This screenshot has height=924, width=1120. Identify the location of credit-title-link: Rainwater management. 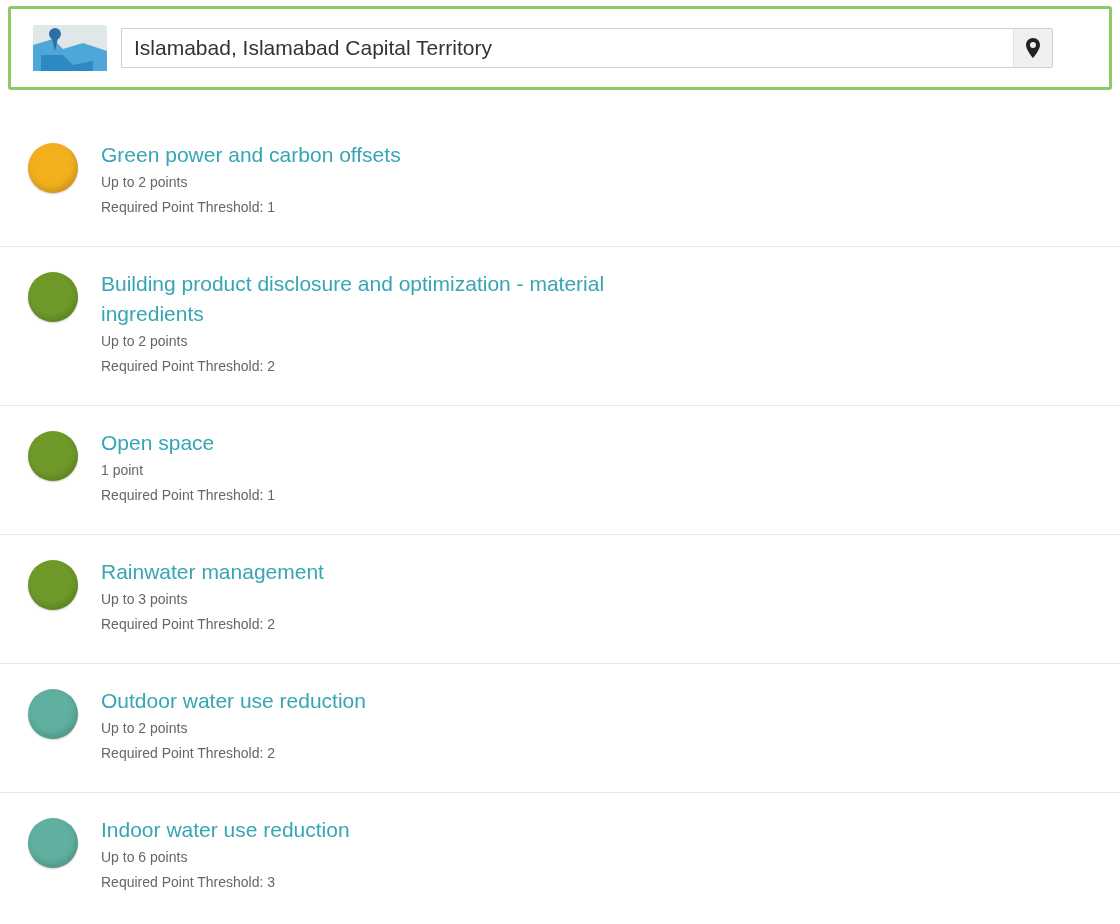
(212, 572).